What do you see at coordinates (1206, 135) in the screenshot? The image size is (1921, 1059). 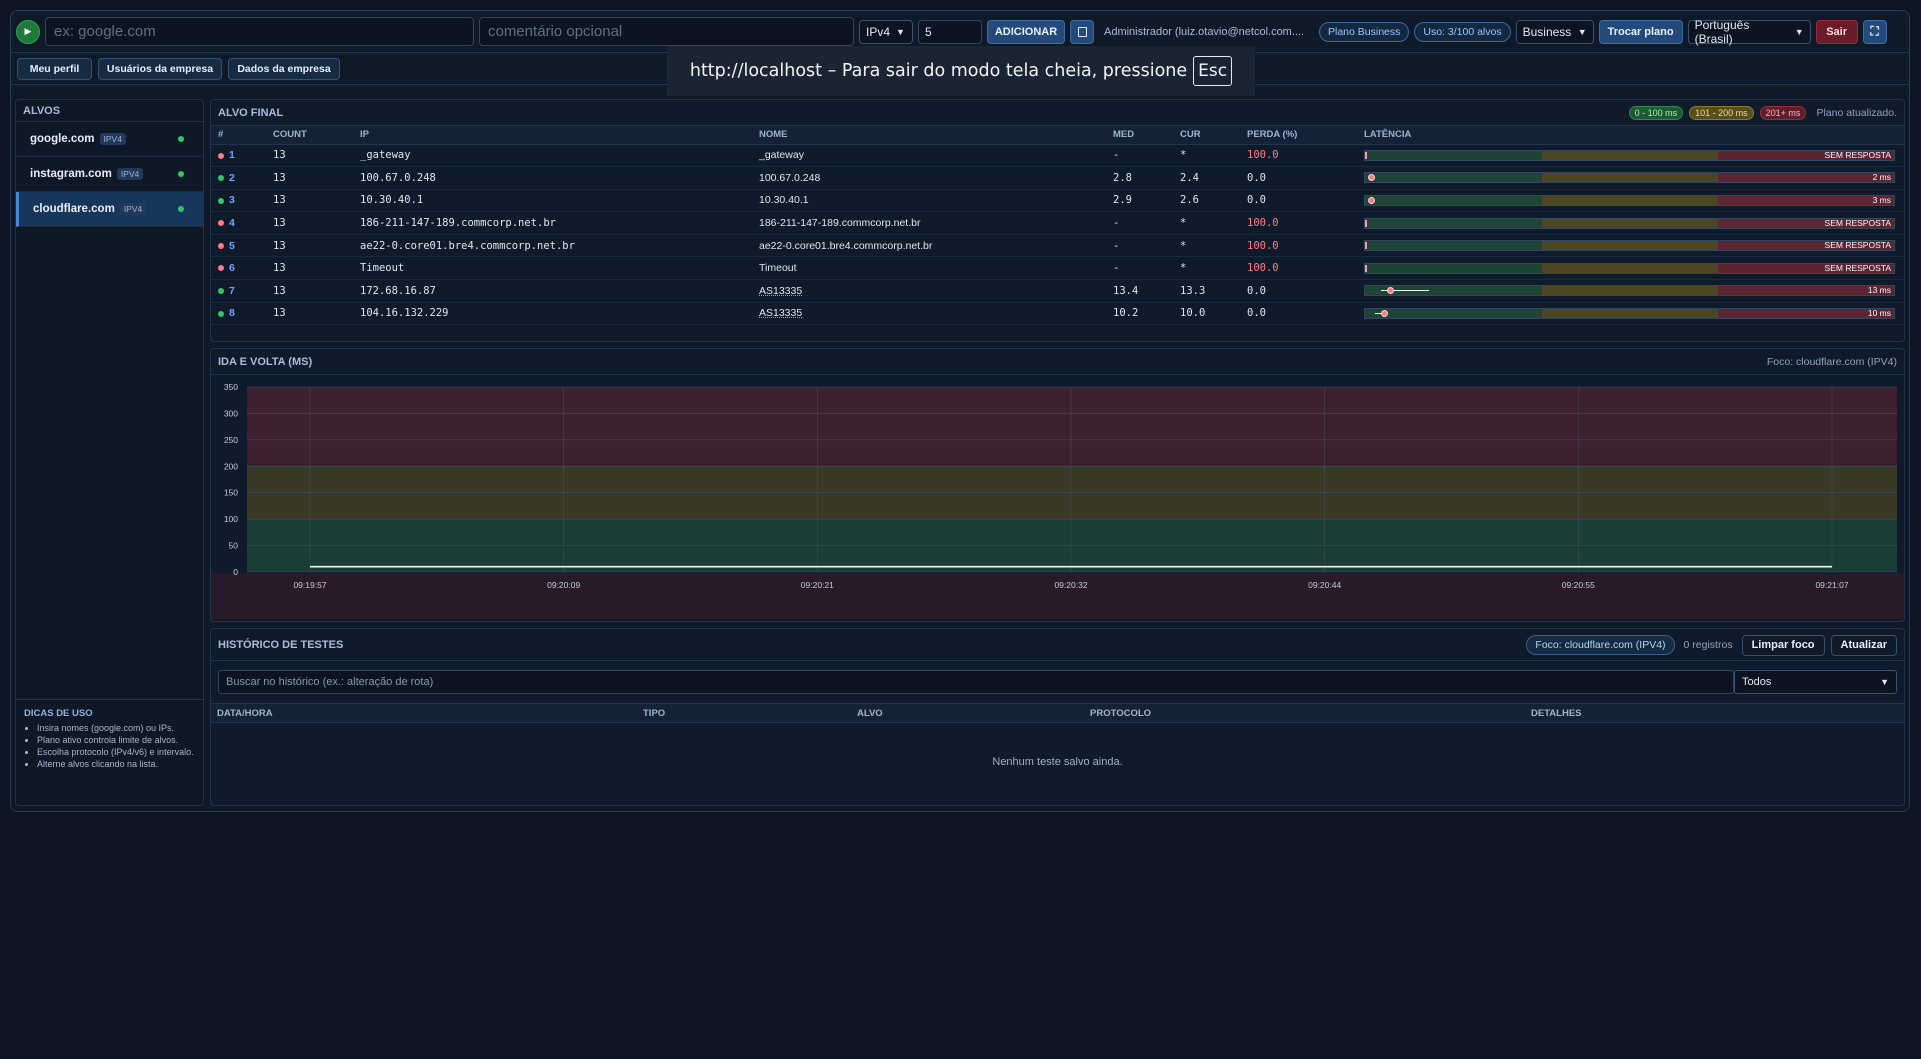 I see `col-header: CUR` at bounding box center [1206, 135].